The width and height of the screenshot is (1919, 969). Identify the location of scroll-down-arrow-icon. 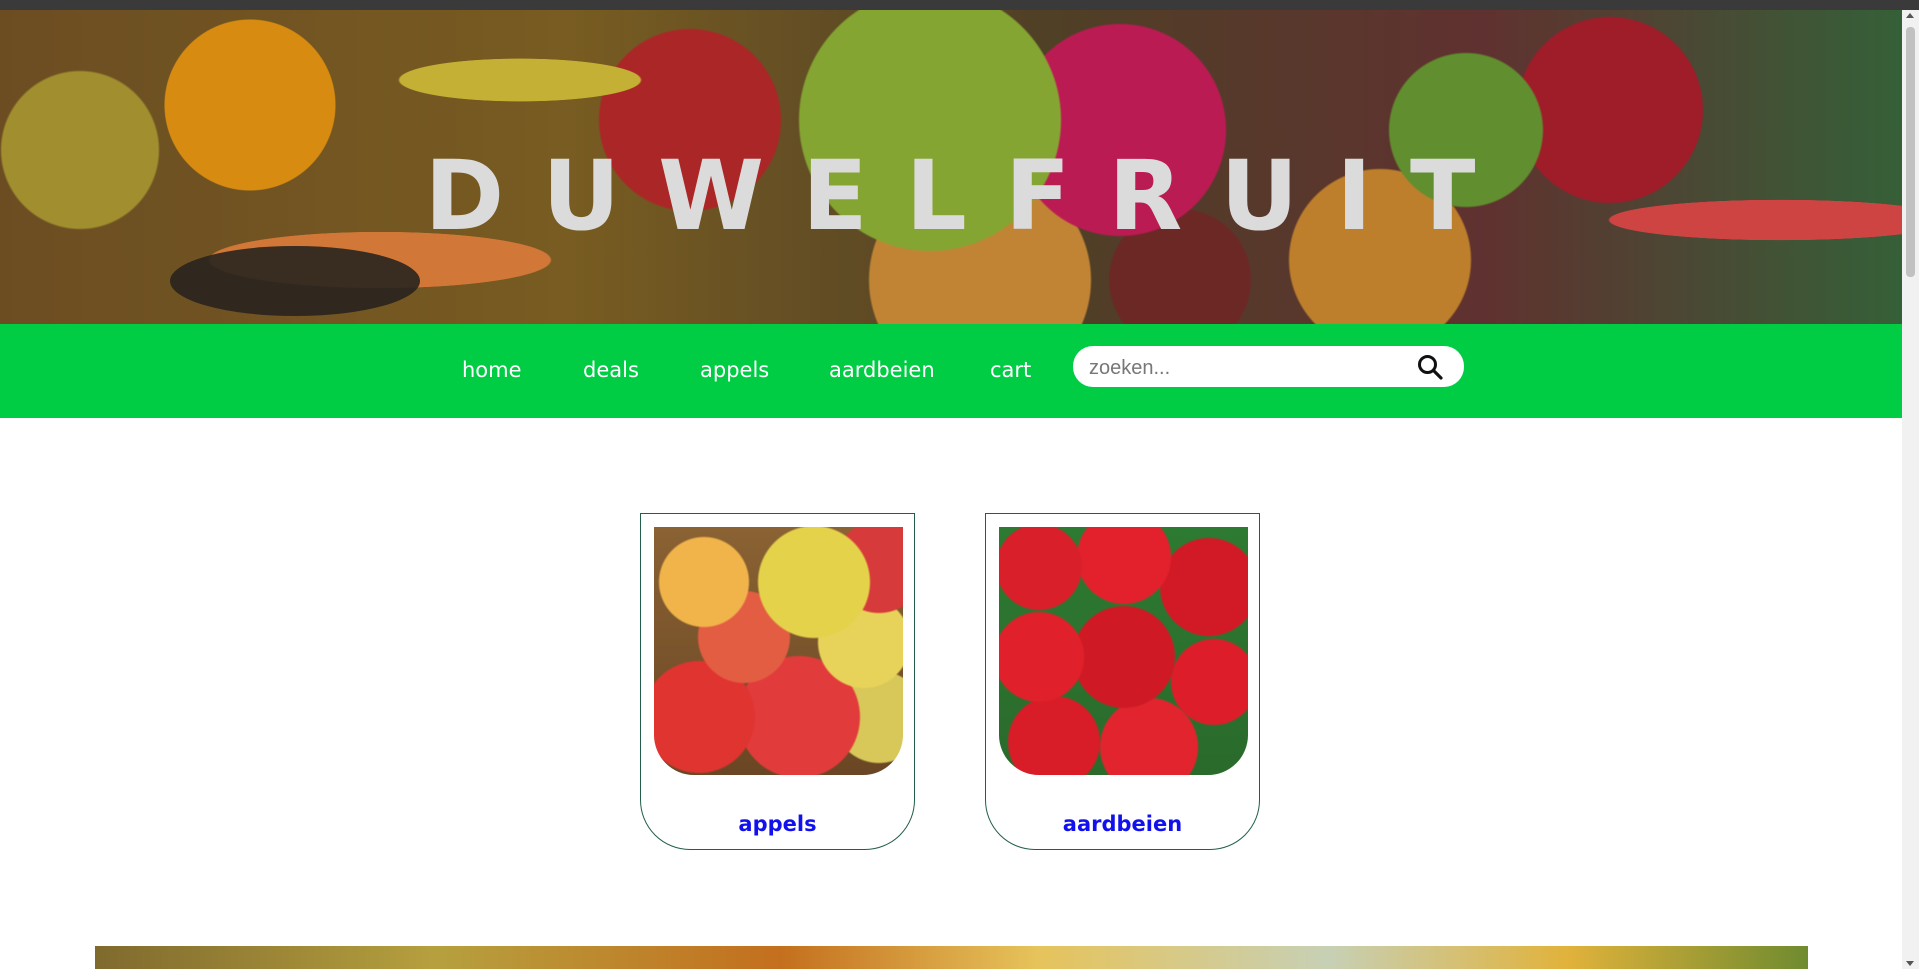
(1910, 963).